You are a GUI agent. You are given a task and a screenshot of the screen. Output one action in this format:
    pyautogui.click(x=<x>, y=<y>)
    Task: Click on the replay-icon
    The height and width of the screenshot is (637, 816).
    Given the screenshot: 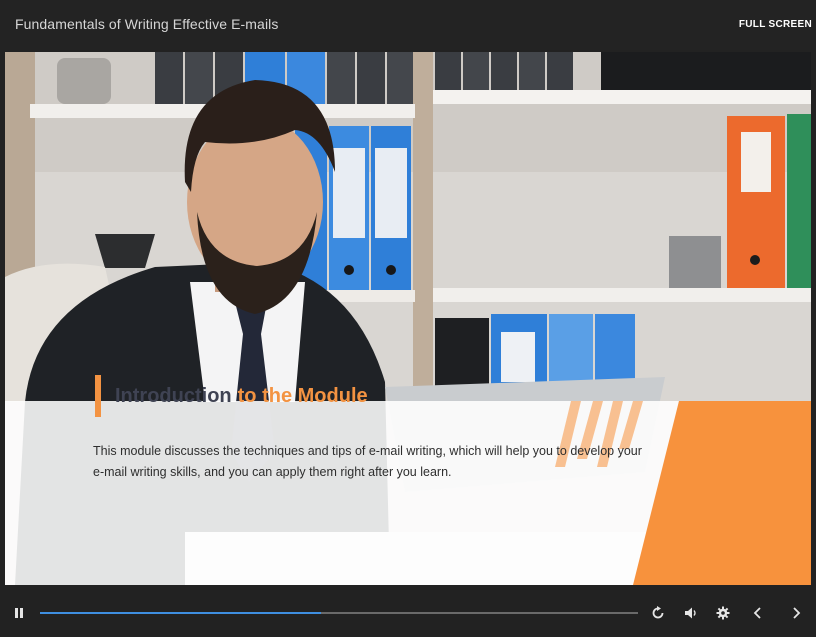 What is the action you would take?
    pyautogui.click(x=658, y=612)
    